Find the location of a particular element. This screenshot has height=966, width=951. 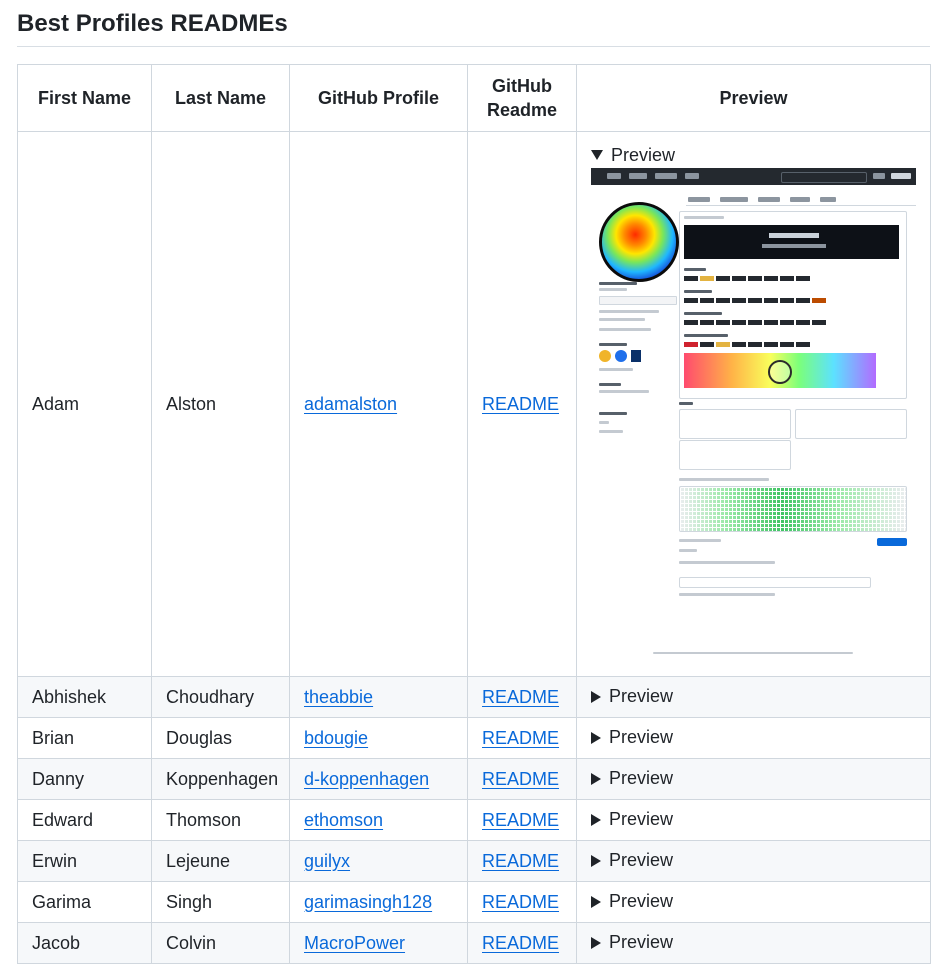

first-name-cell: Danny is located at coordinates (84, 779).